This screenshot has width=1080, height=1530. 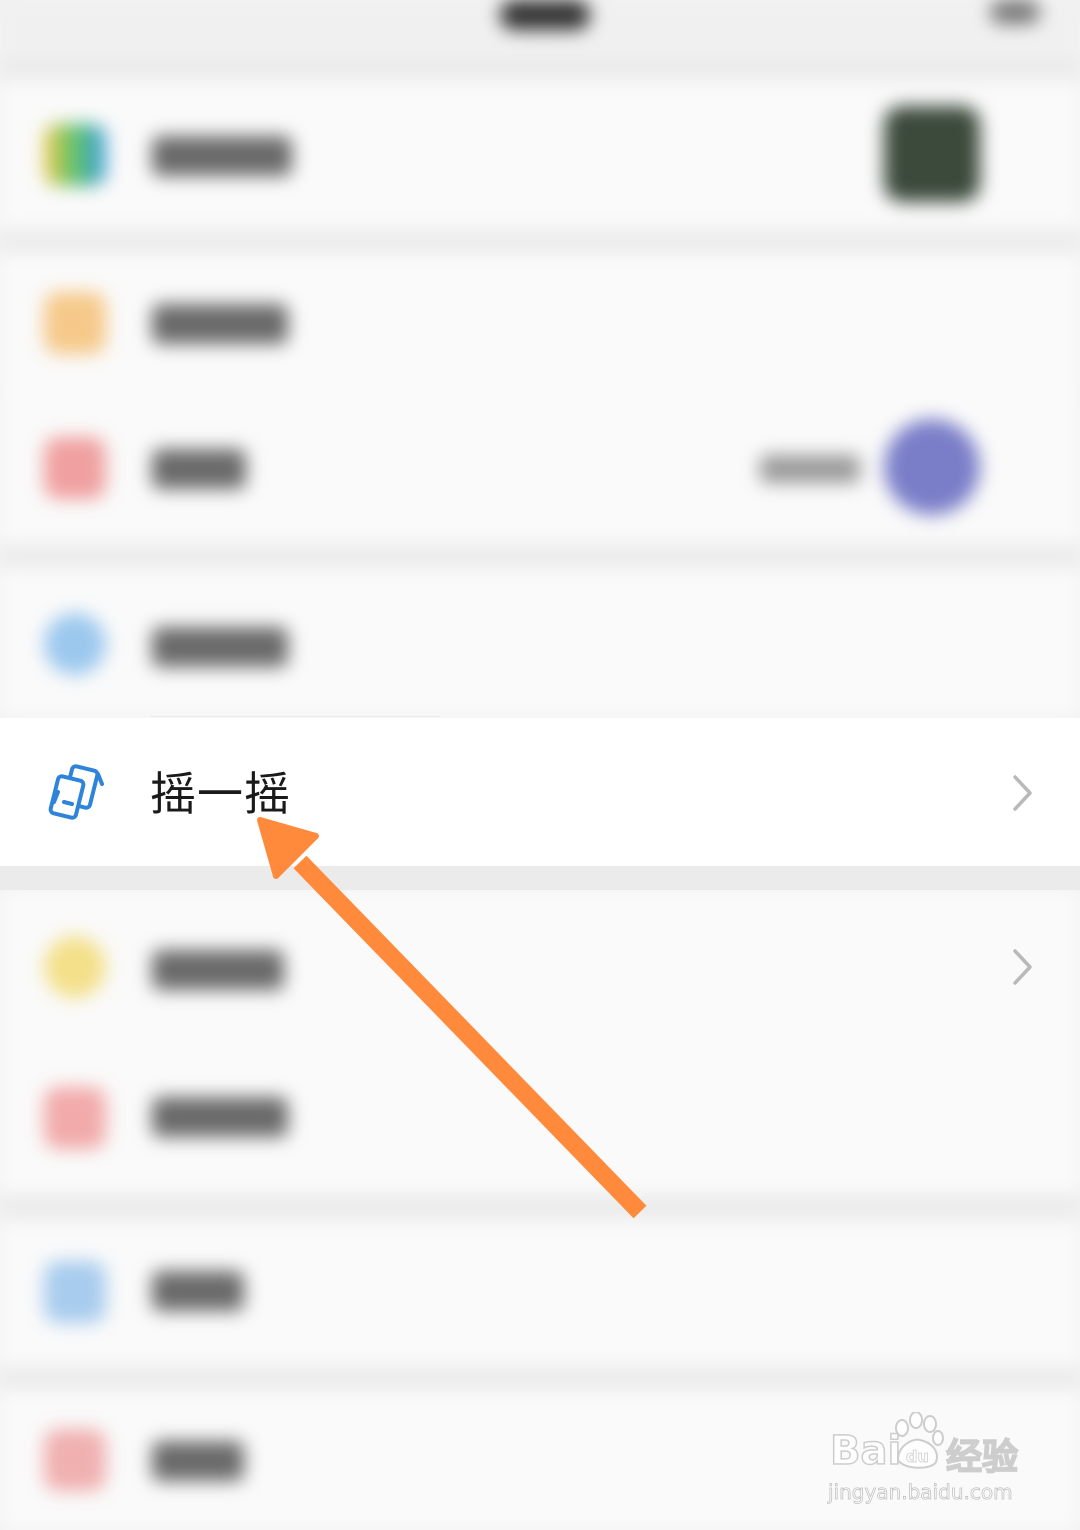 What do you see at coordinates (540, 30) in the screenshot?
I see `top-bar` at bounding box center [540, 30].